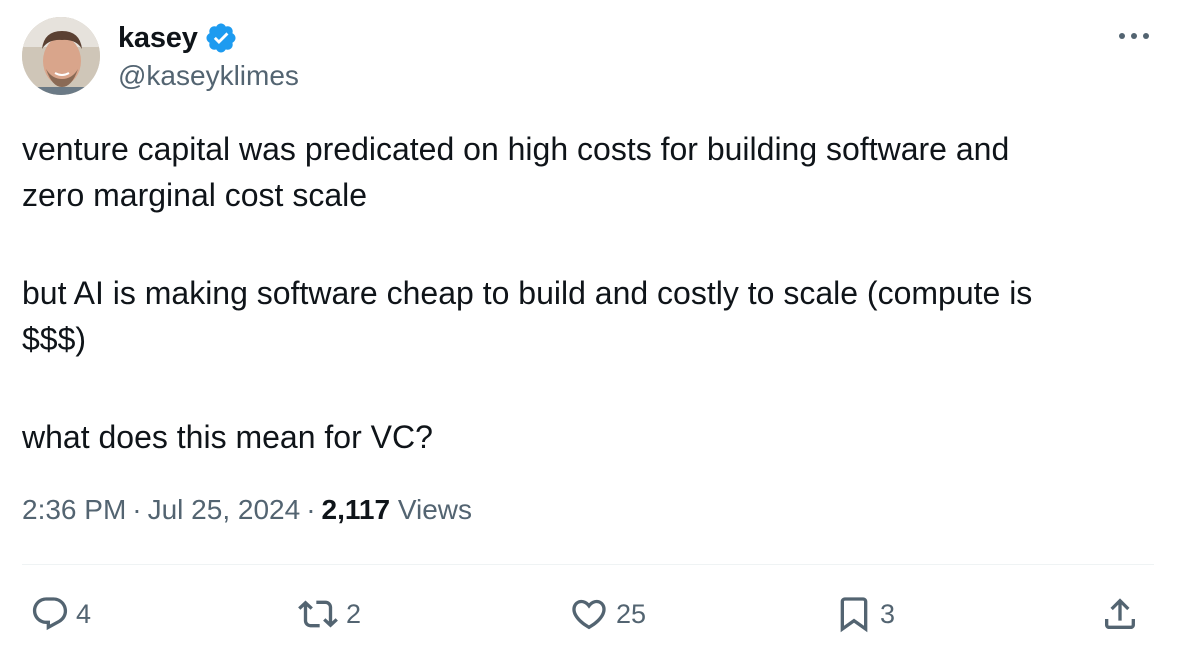 The height and width of the screenshot is (650, 1178). What do you see at coordinates (158, 38) in the screenshot?
I see `author-display-name: kasey` at bounding box center [158, 38].